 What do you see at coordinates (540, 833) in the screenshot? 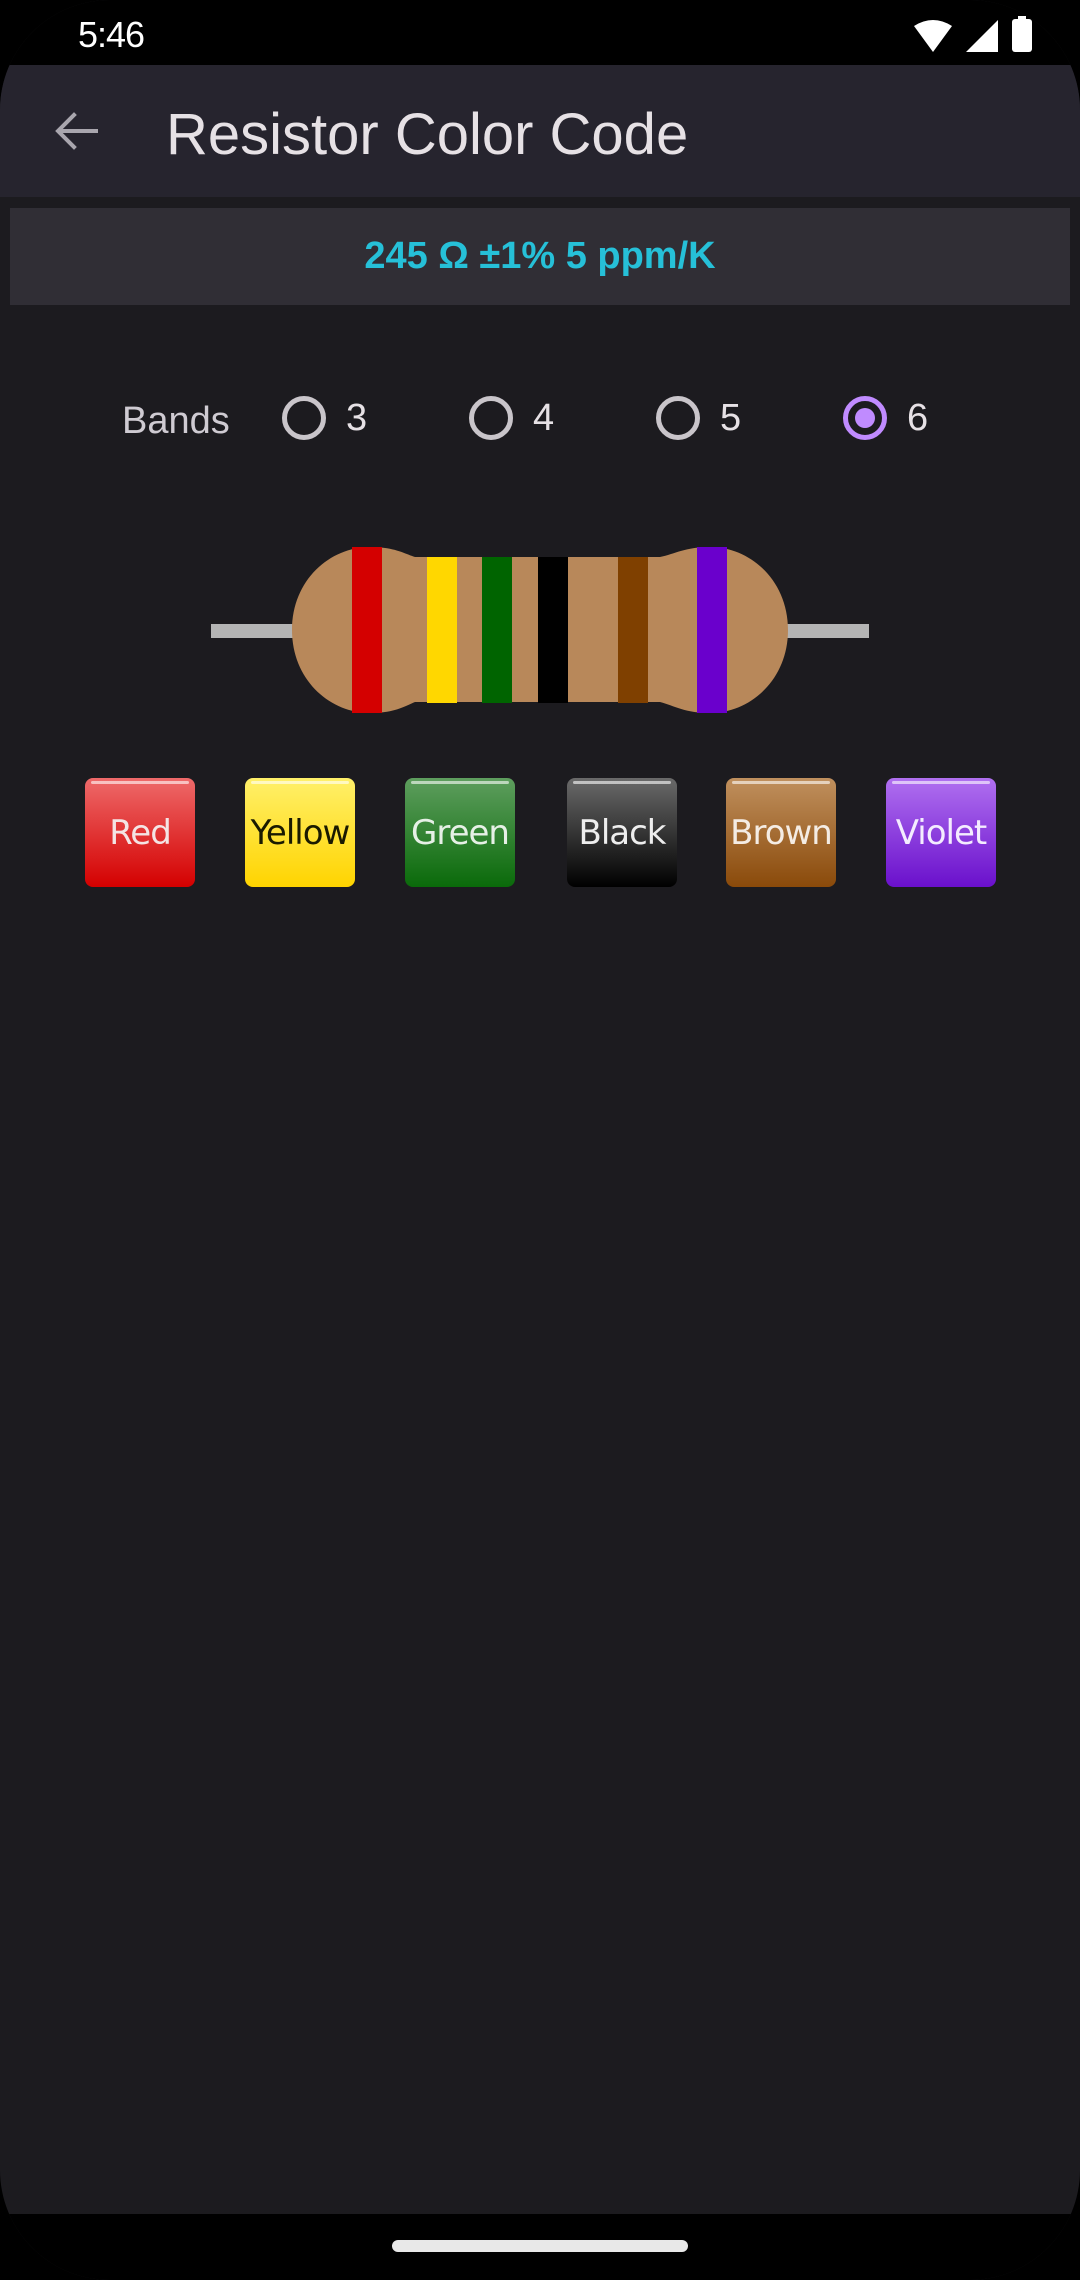
I see `color-button-row: Red Yellow Green Black Brown Violet` at bounding box center [540, 833].